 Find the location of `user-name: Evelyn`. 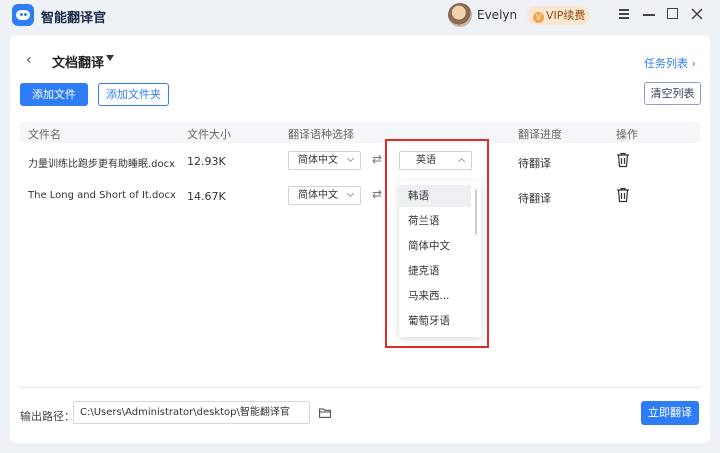

user-name: Evelyn is located at coordinates (497, 15).